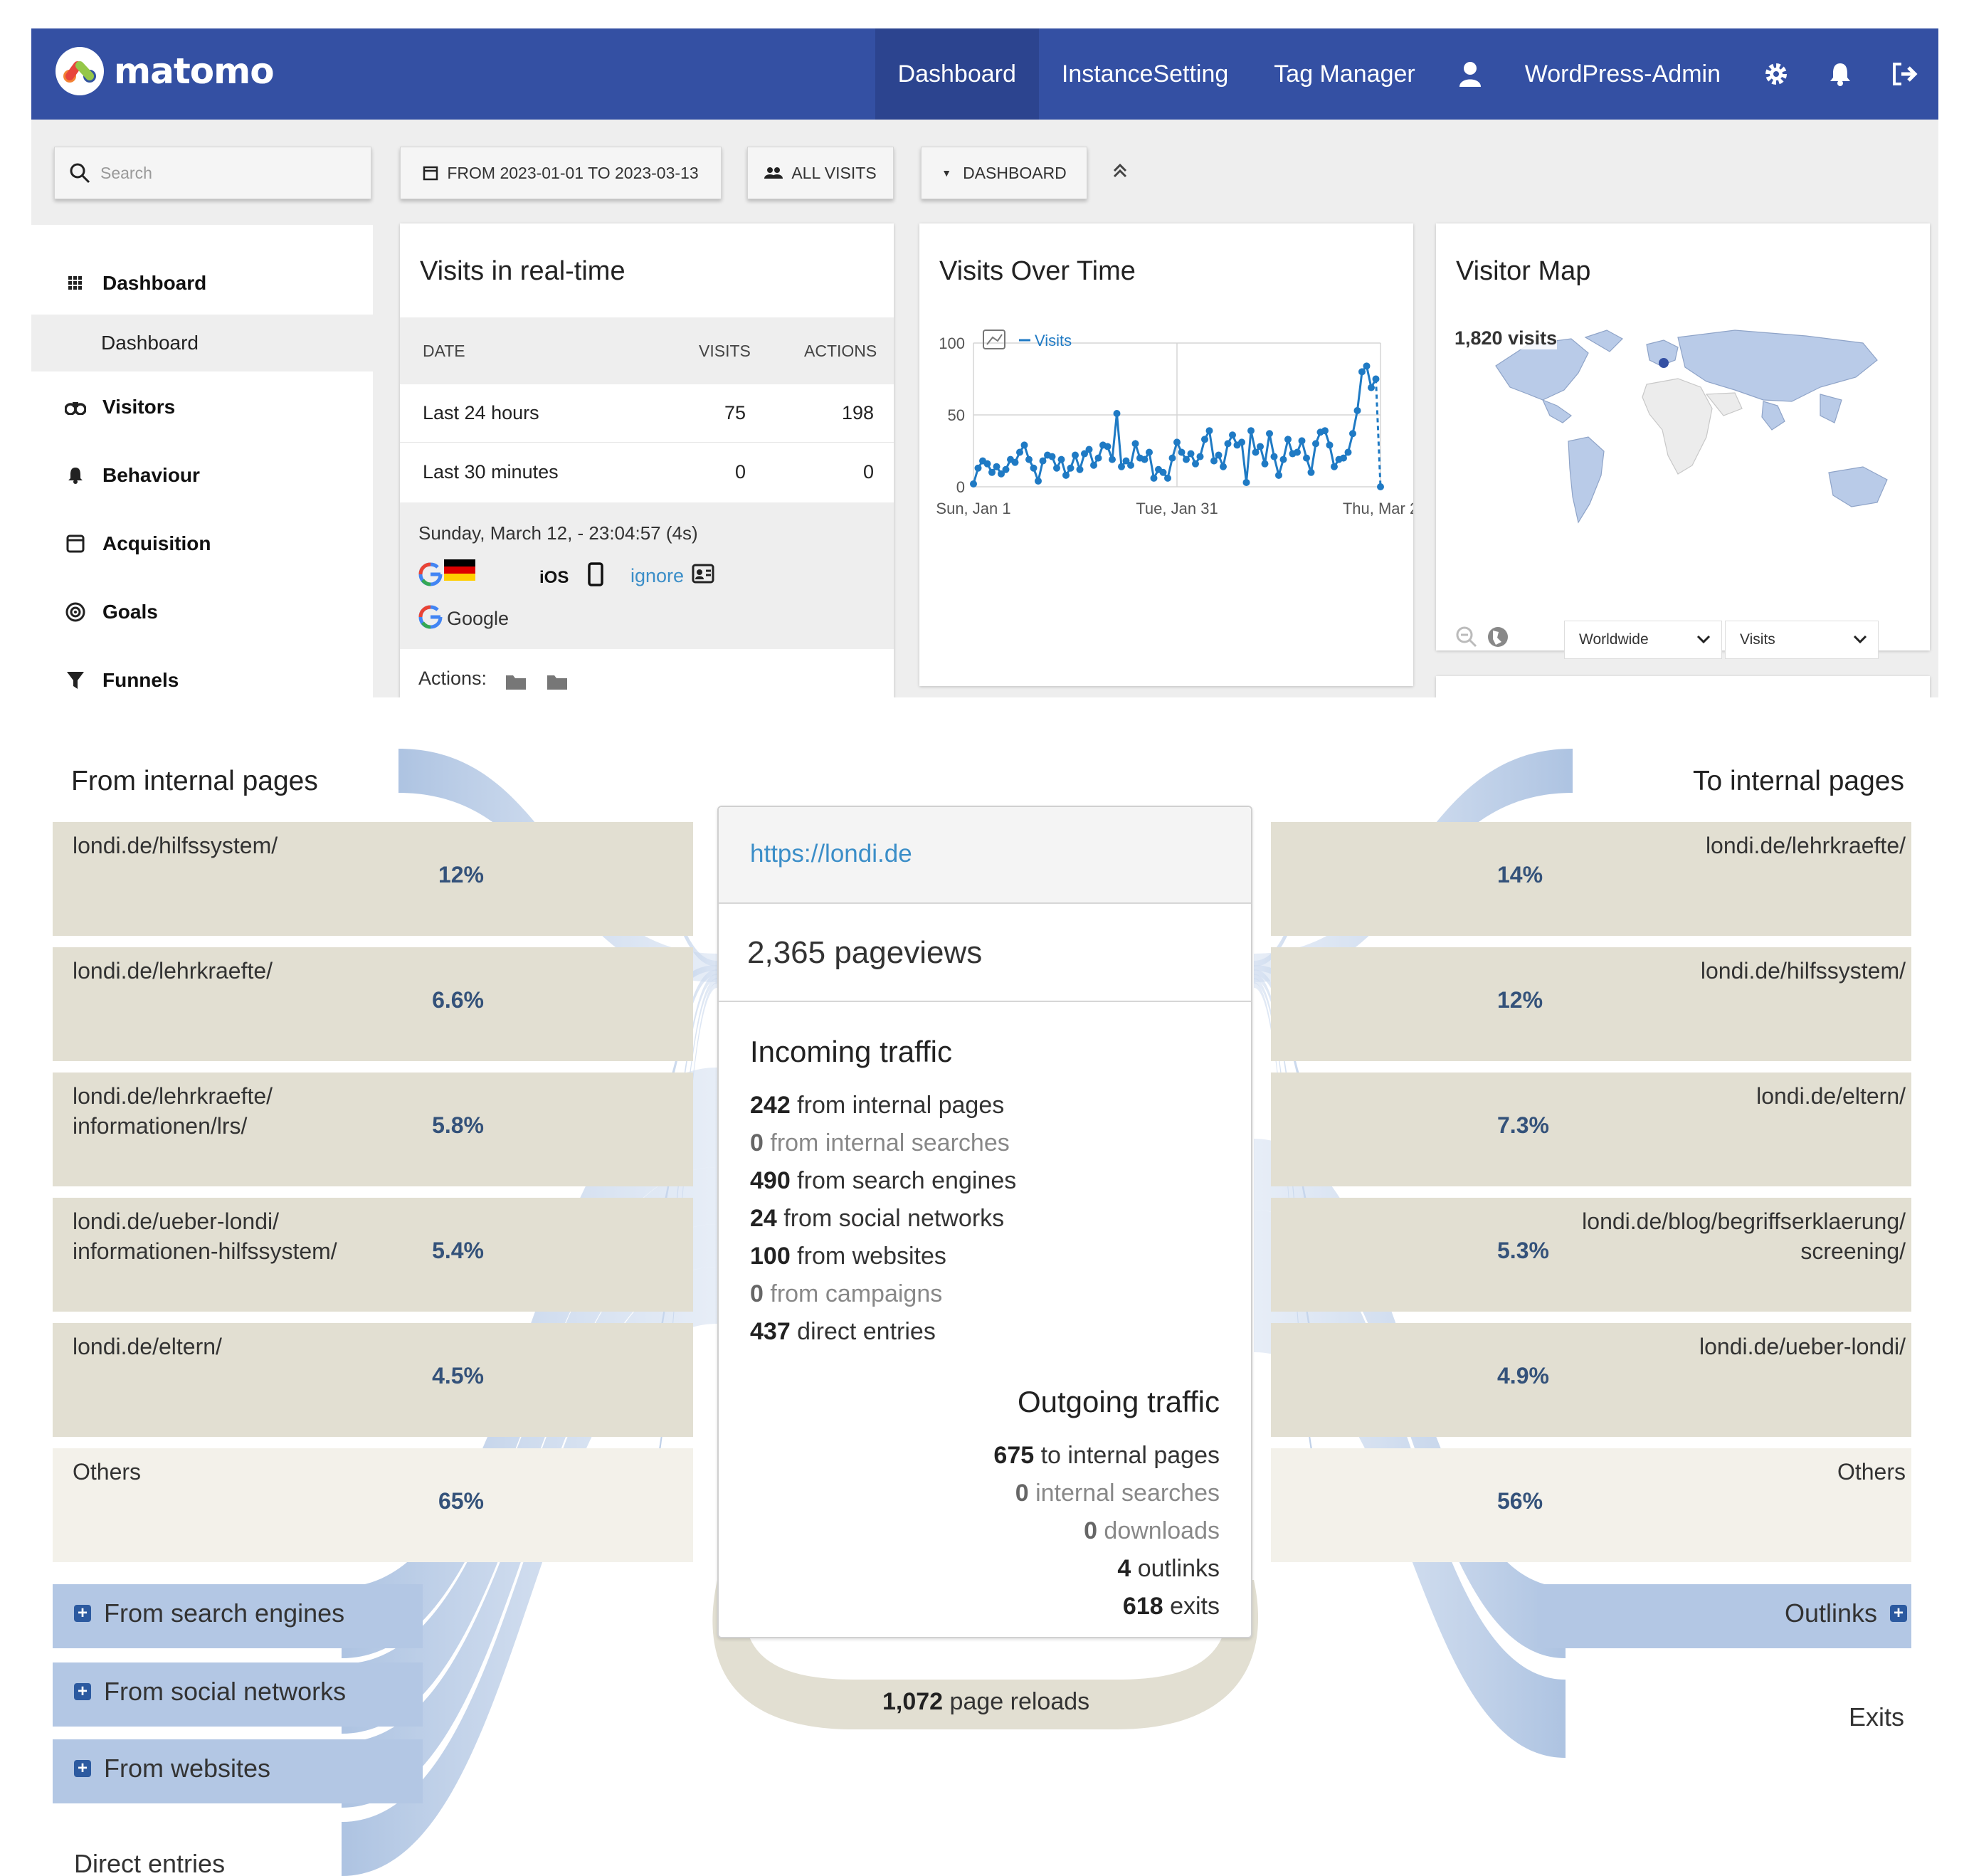 The image size is (1964, 1876). What do you see at coordinates (1145, 74) in the screenshot?
I see `nav-instance-setting: InstanceSetting` at bounding box center [1145, 74].